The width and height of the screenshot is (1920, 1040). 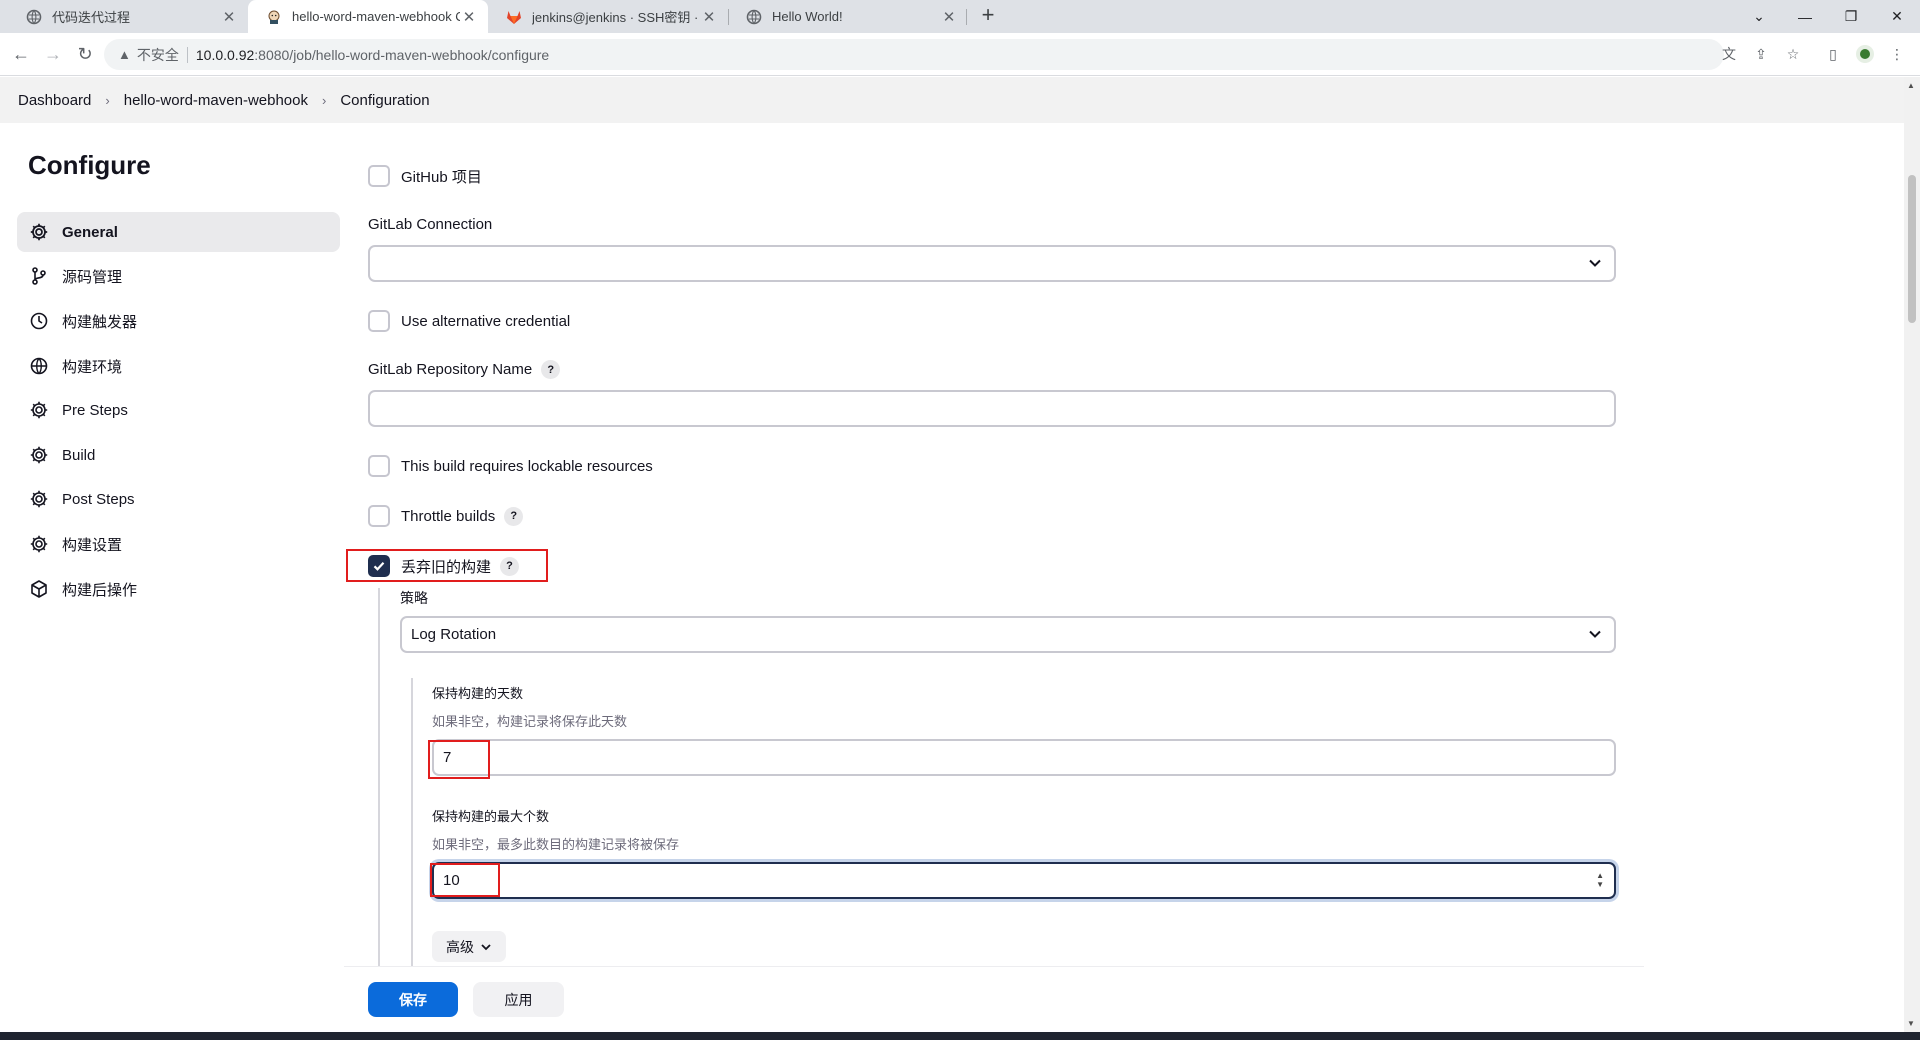 I want to click on sidebar-item-general: General, so click(x=178, y=232).